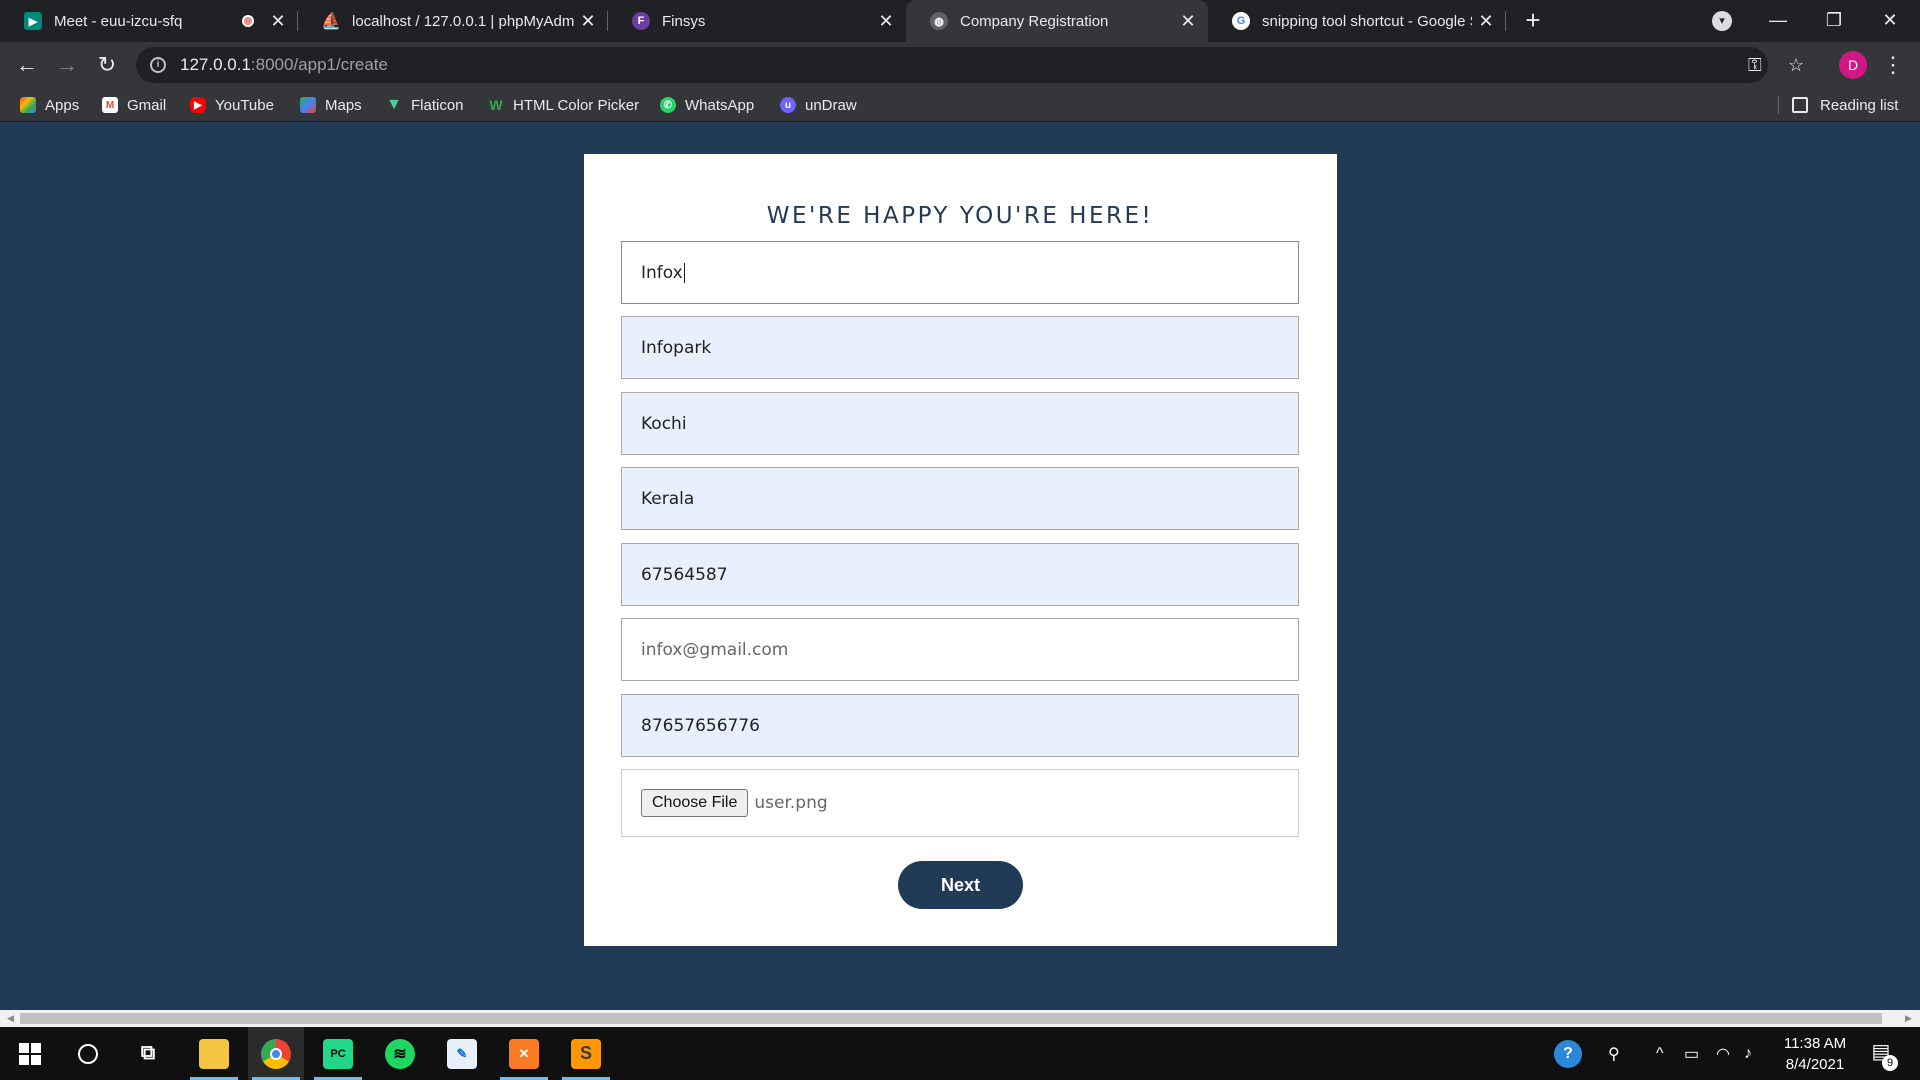  I want to click on next-button: Next, so click(960, 885).